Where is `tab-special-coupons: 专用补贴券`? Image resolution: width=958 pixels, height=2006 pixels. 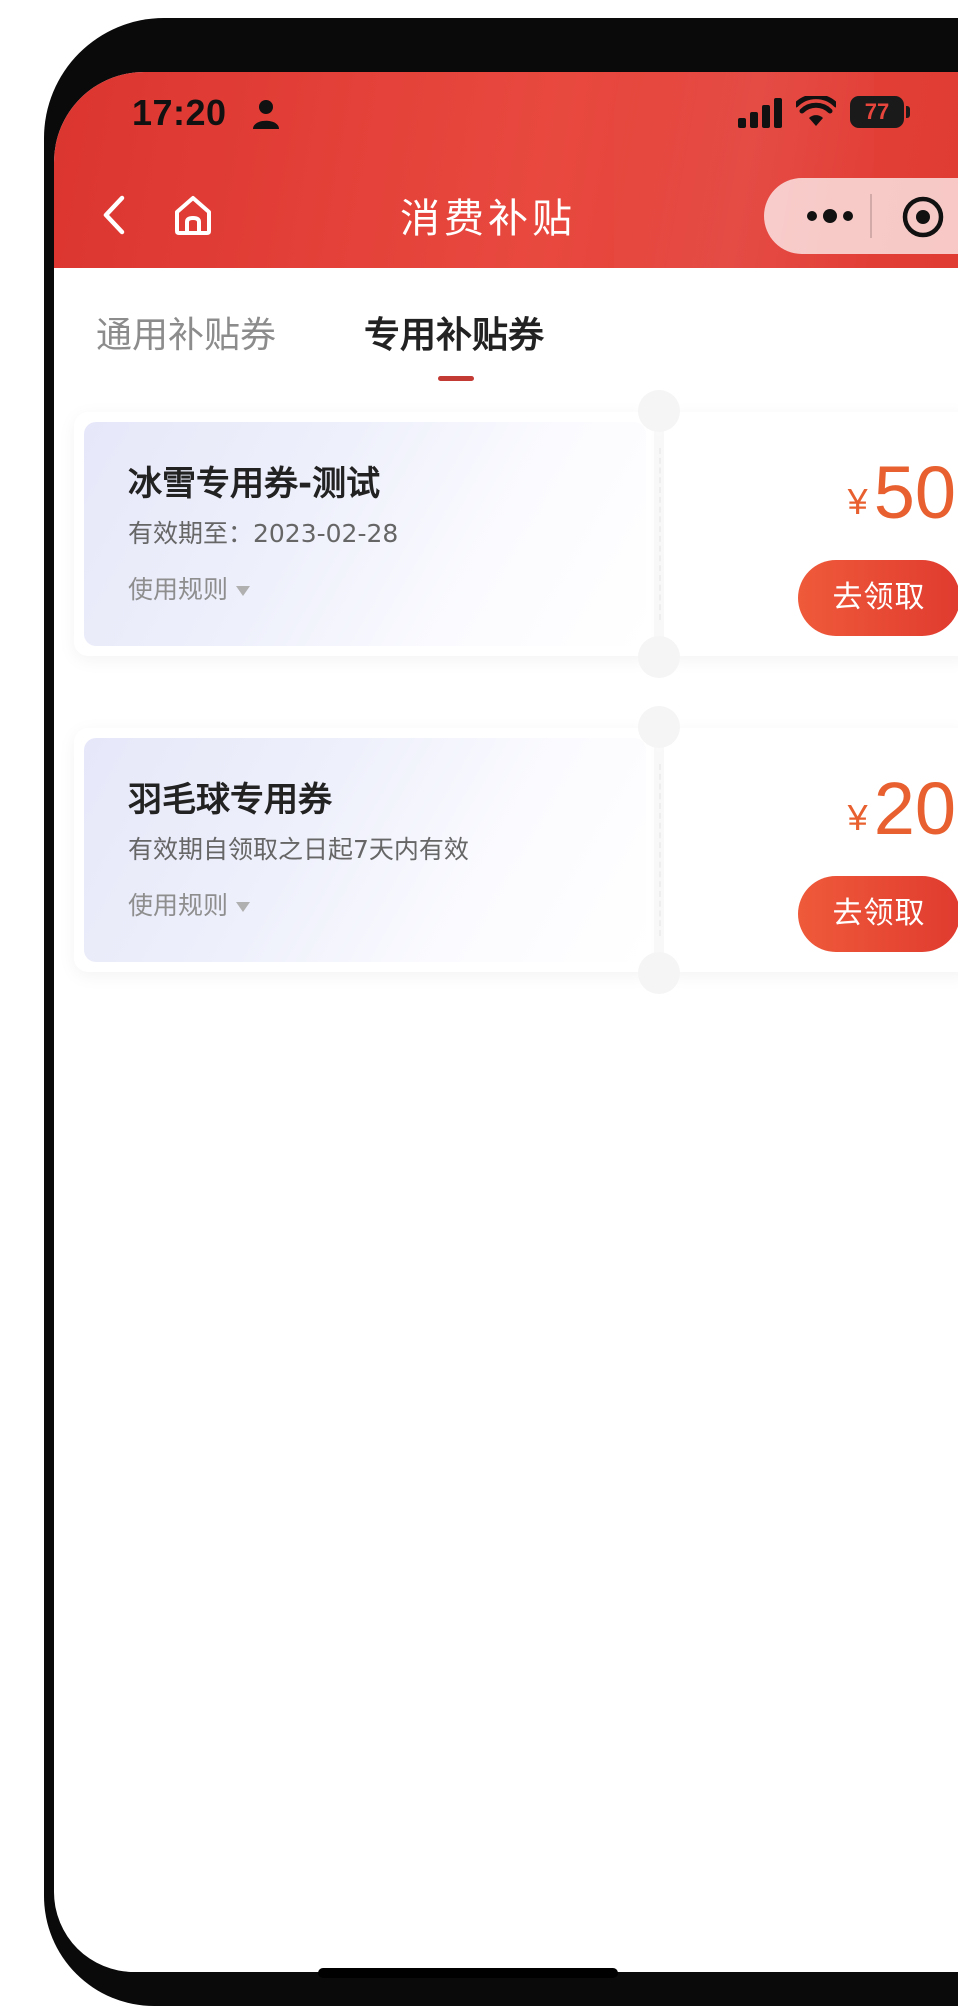 tab-special-coupons: 专用补贴券 is located at coordinates (454, 332).